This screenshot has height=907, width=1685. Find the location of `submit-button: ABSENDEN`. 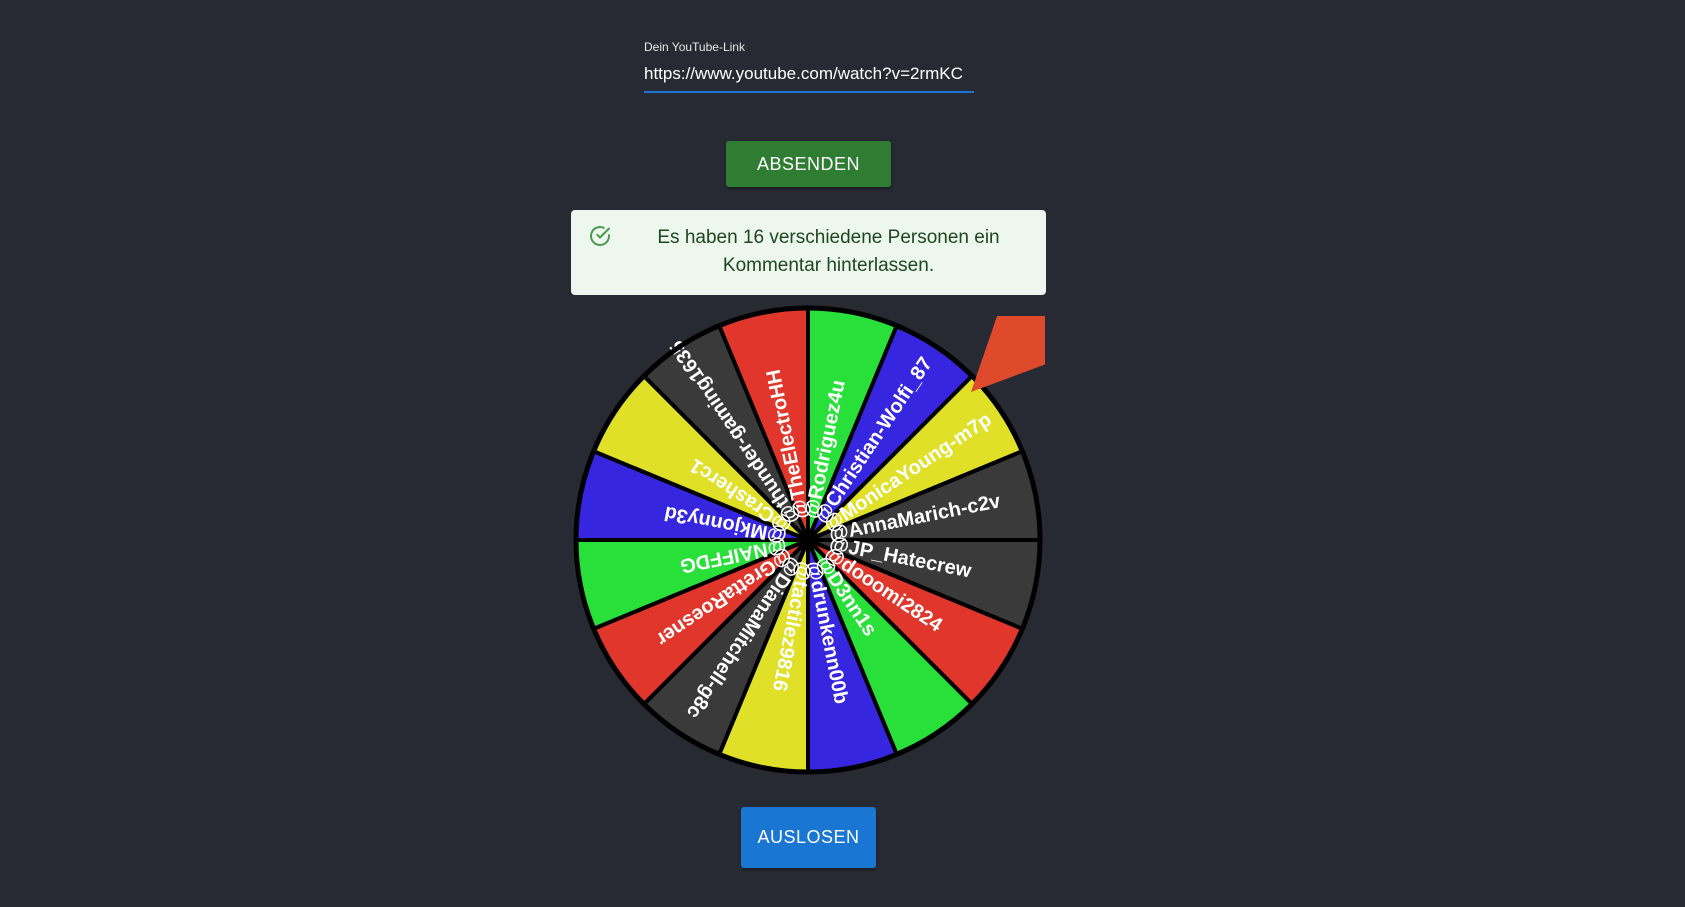

submit-button: ABSENDEN is located at coordinates (808, 164).